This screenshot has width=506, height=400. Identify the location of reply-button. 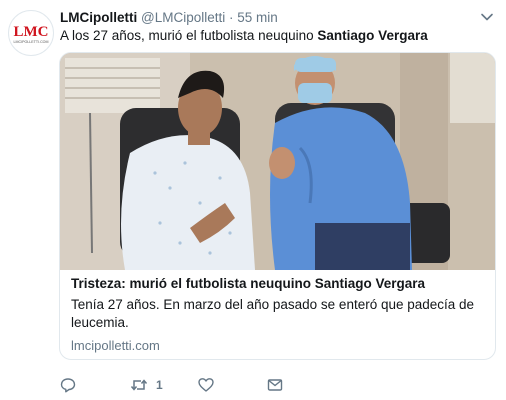
(68, 385).